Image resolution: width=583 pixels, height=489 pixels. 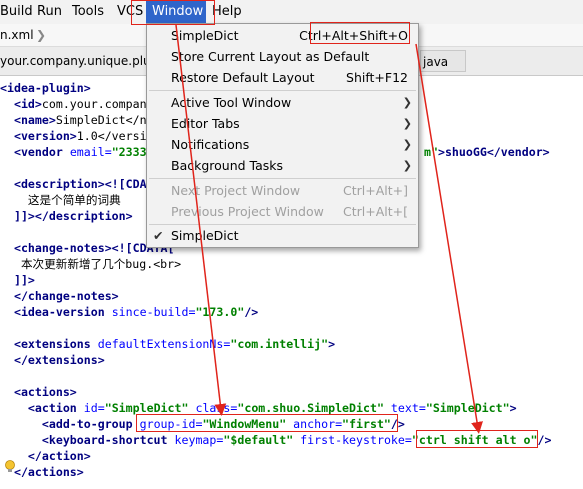 What do you see at coordinates (52, 360) in the screenshot?
I see `code-line: </extensions>` at bounding box center [52, 360].